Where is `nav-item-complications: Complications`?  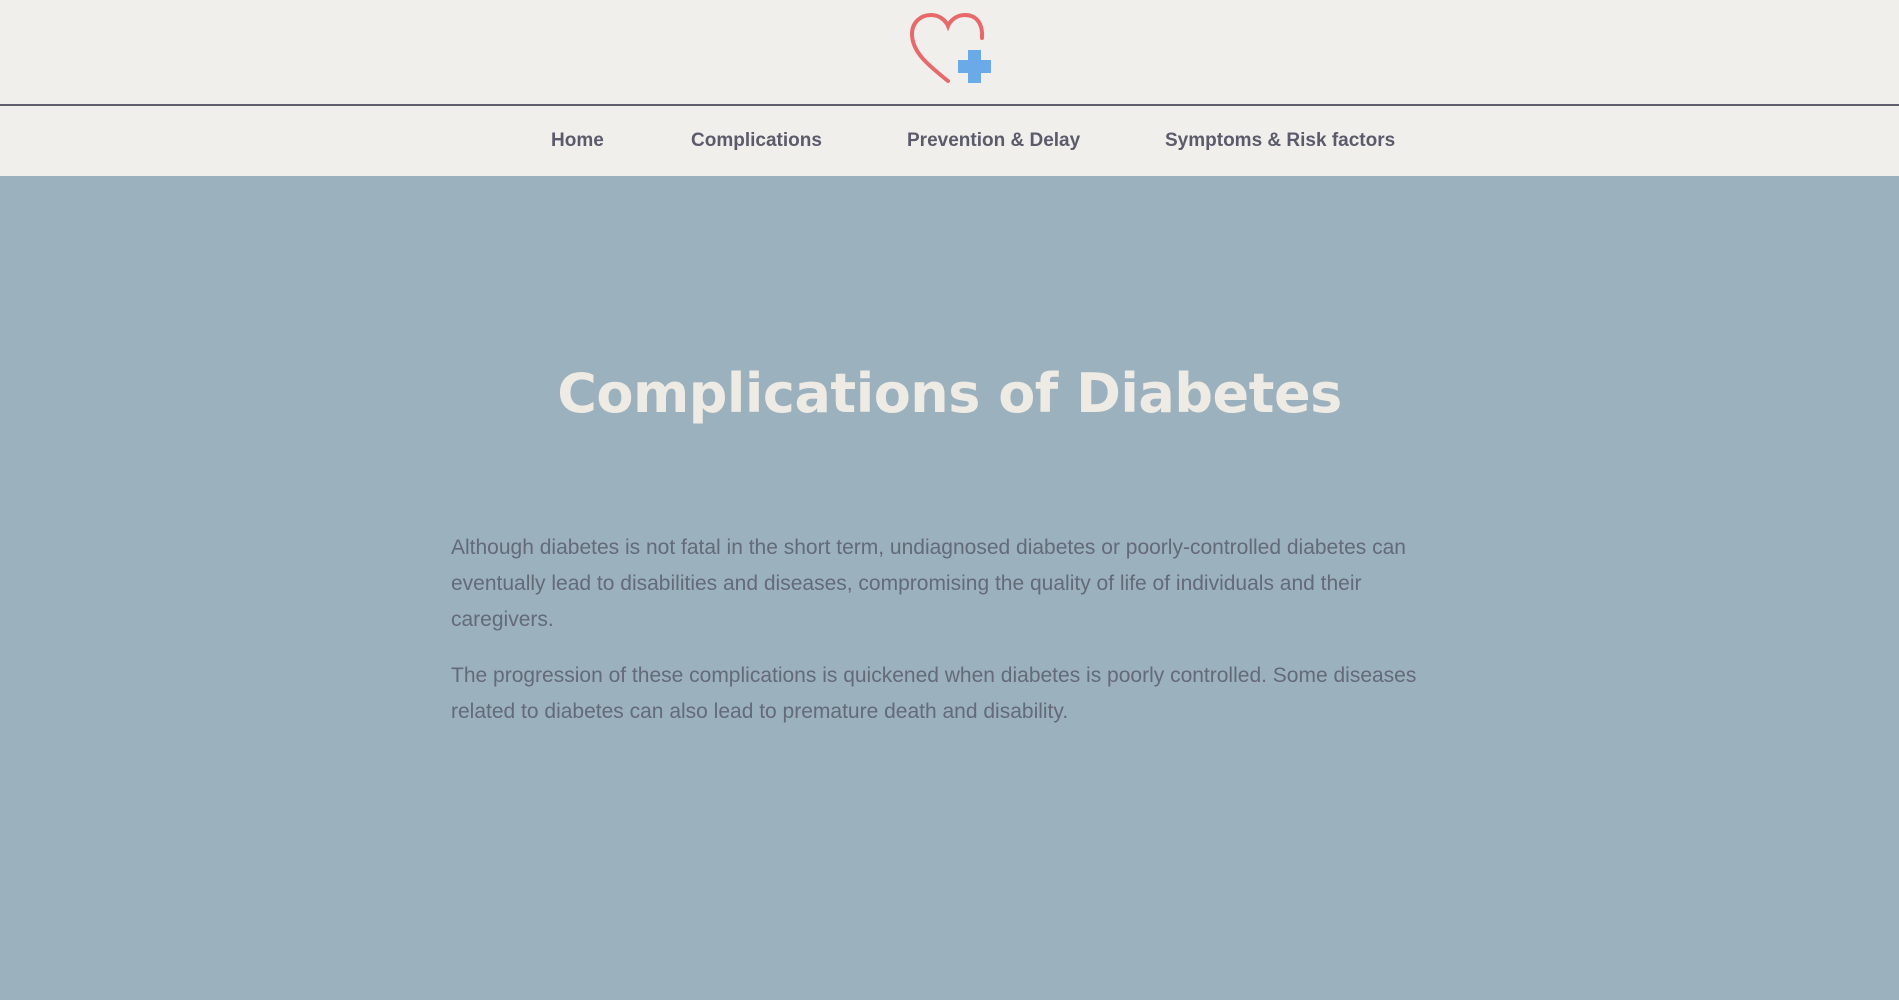
nav-item-complications: Complications is located at coordinates (756, 141).